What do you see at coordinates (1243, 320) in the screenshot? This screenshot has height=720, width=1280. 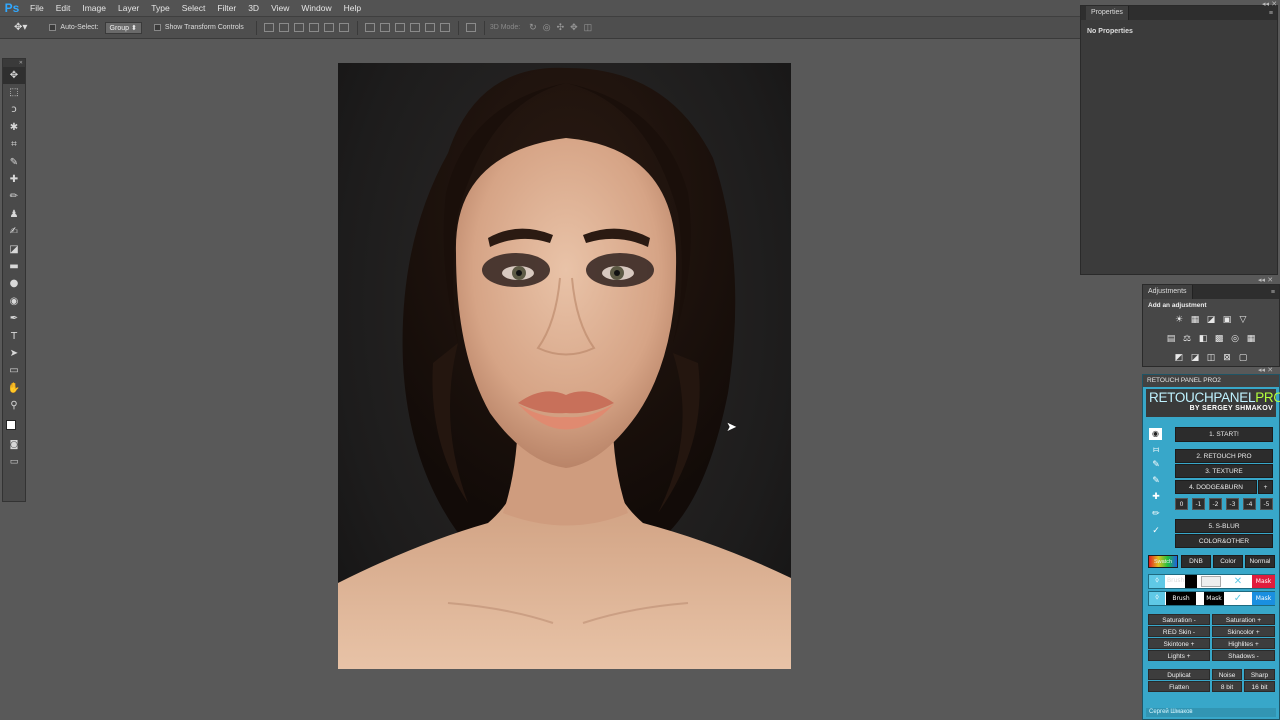 I see `vibrance-icon: ▽` at bounding box center [1243, 320].